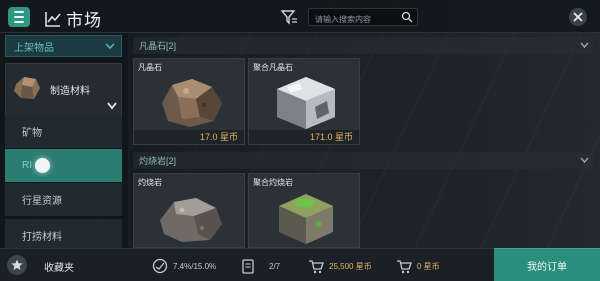 The height and width of the screenshot is (281, 600). What do you see at coordinates (363, 45) in the screenshot?
I see `section-header-veldspar: 凡晶石[2]` at bounding box center [363, 45].